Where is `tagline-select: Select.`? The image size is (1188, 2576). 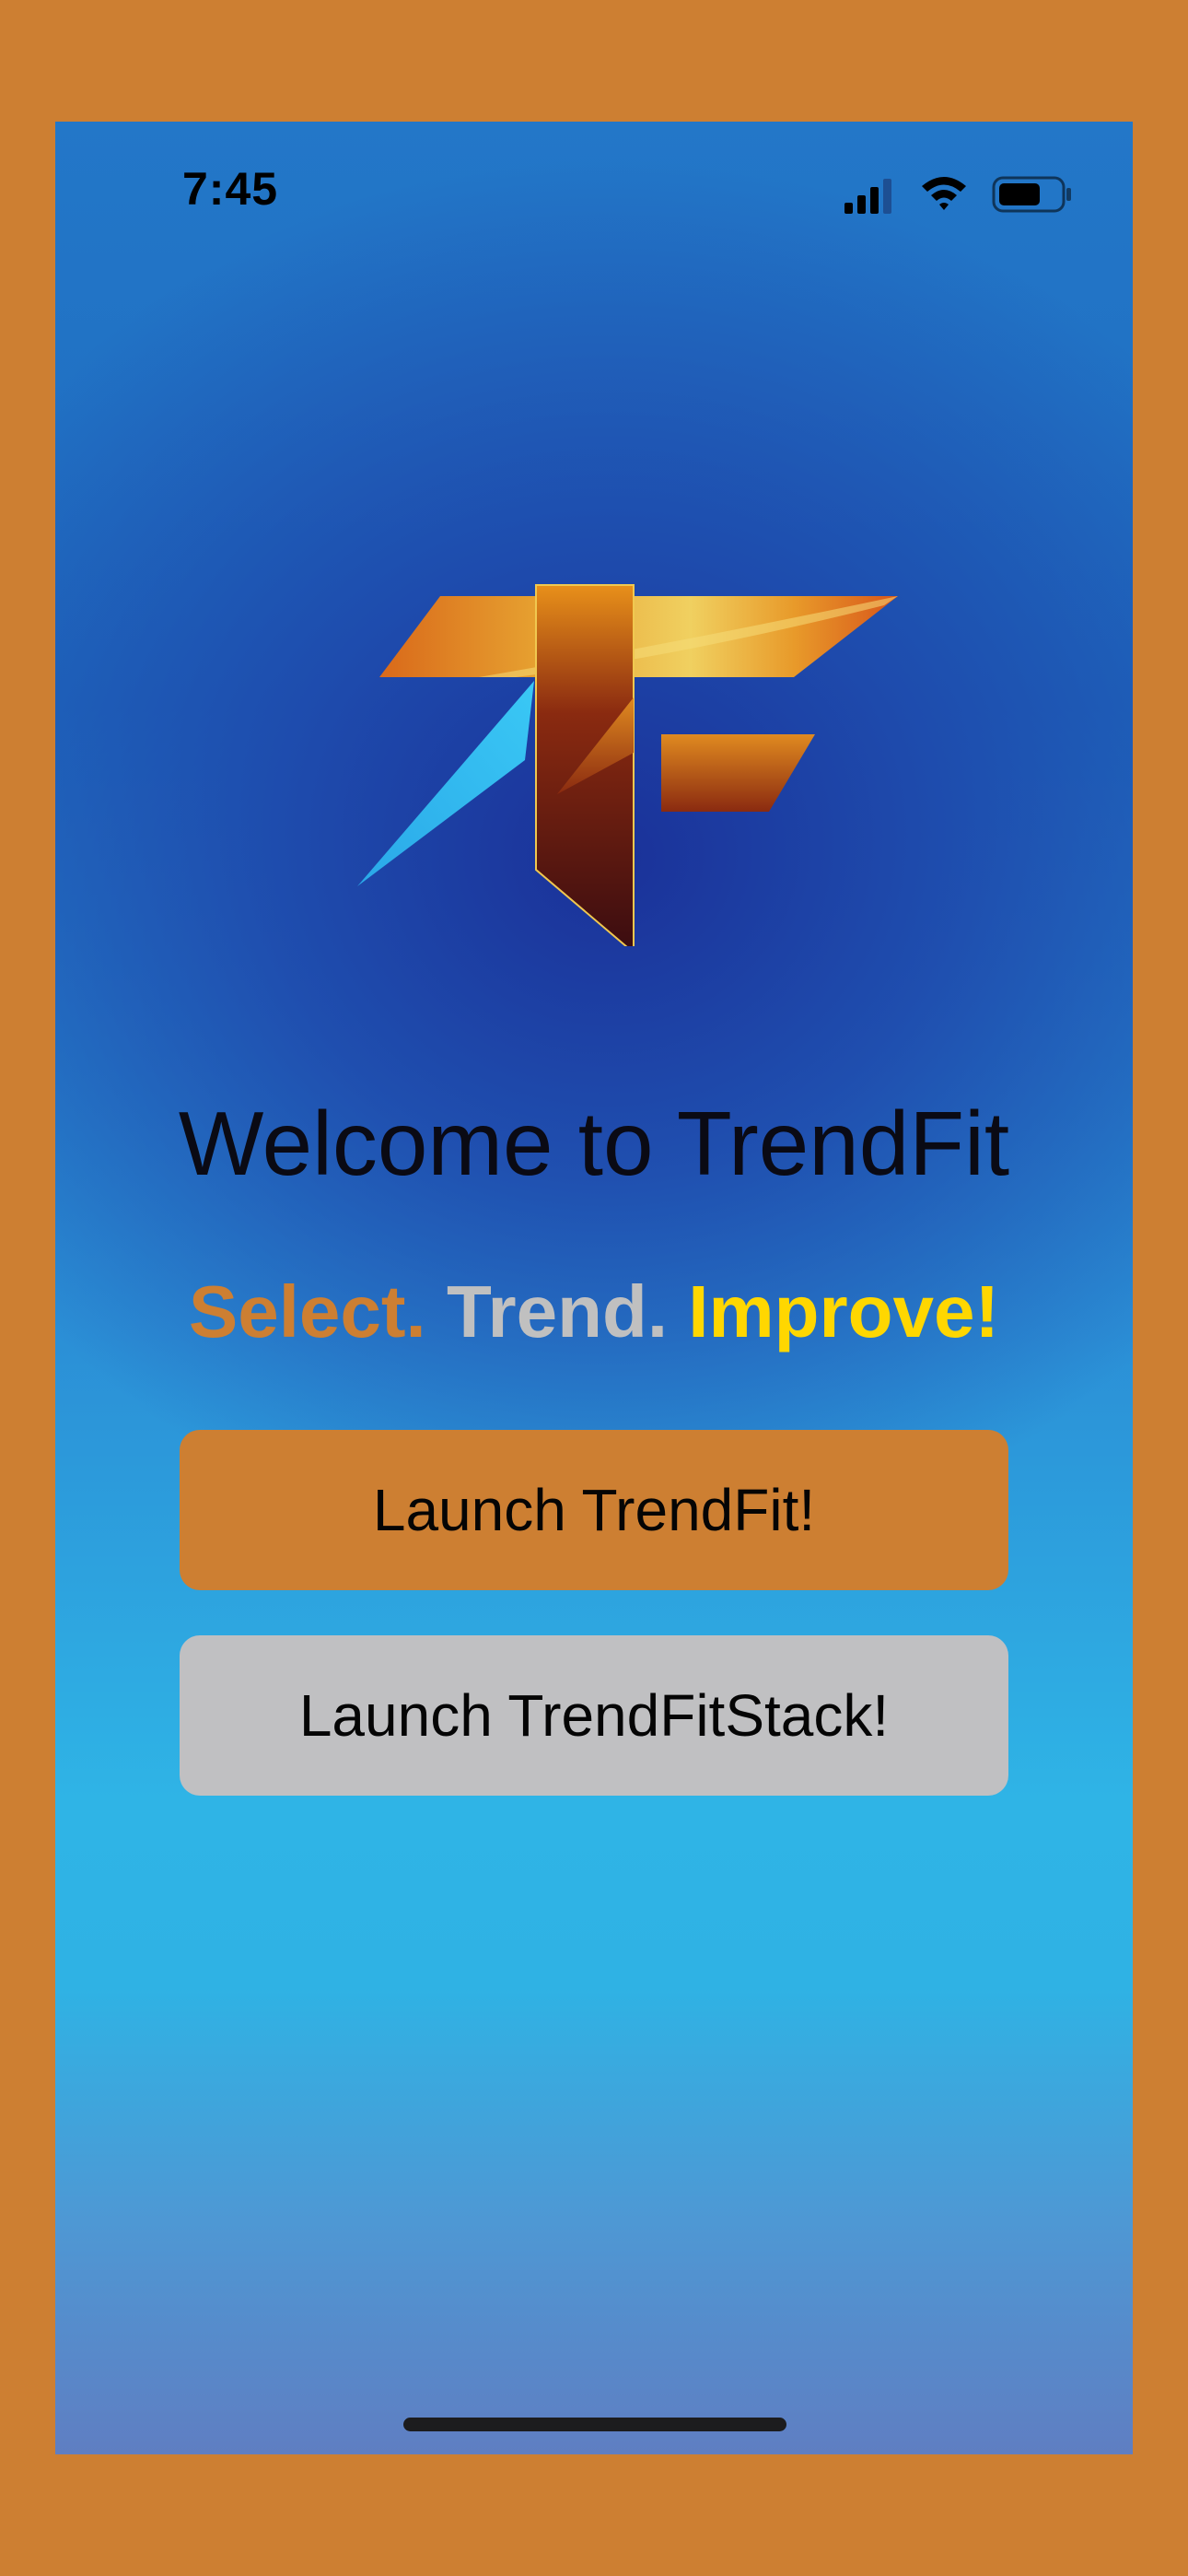 tagline-select: Select. is located at coordinates (307, 1311).